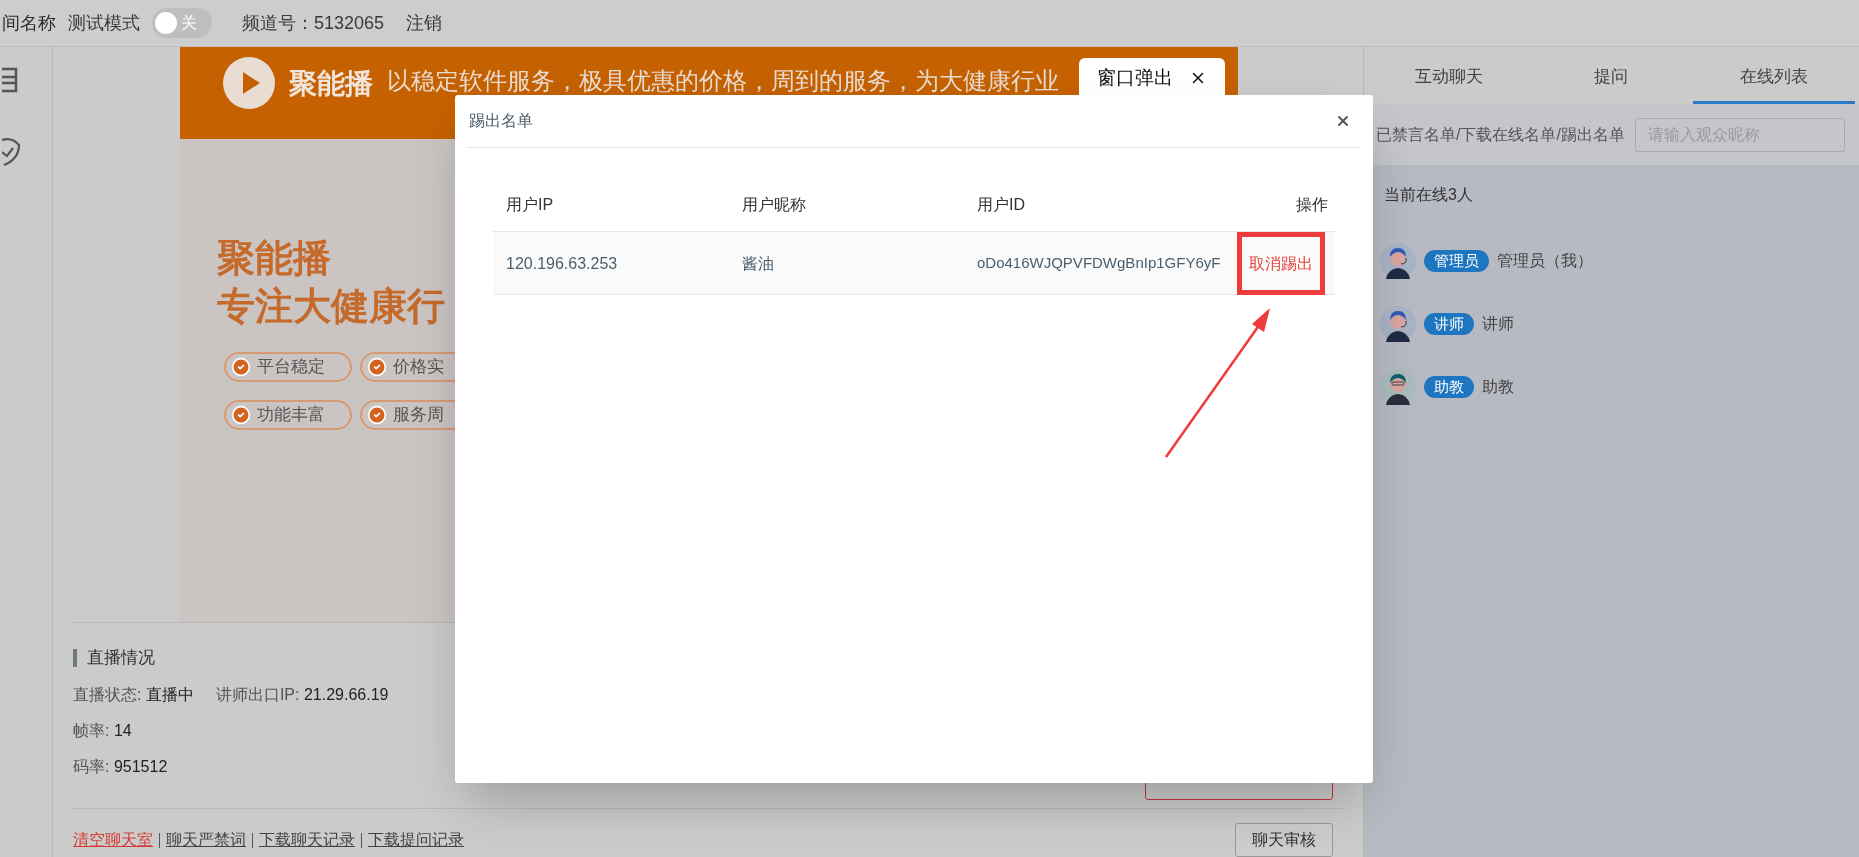  I want to click on role-badge: 助教, so click(1449, 386).